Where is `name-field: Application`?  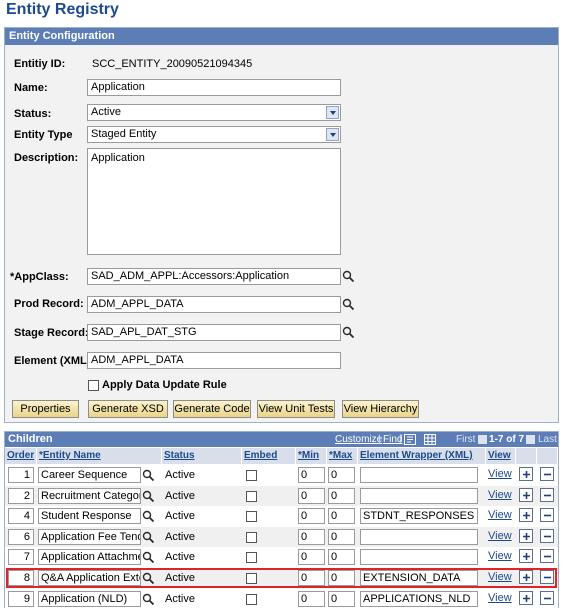 name-field: Application is located at coordinates (214, 87).